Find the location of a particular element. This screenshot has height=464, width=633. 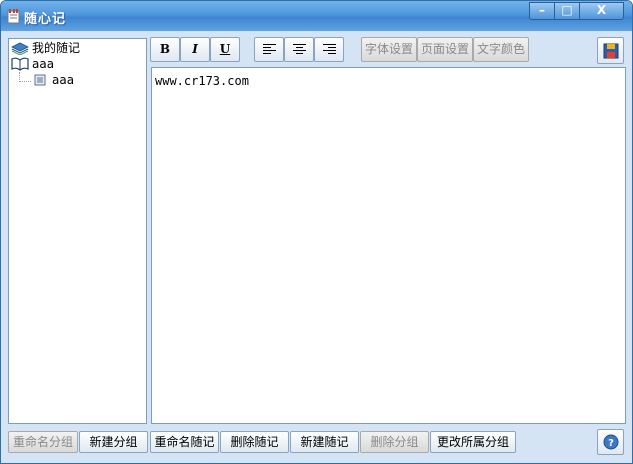

maximize-button: □ is located at coordinates (567, 11).